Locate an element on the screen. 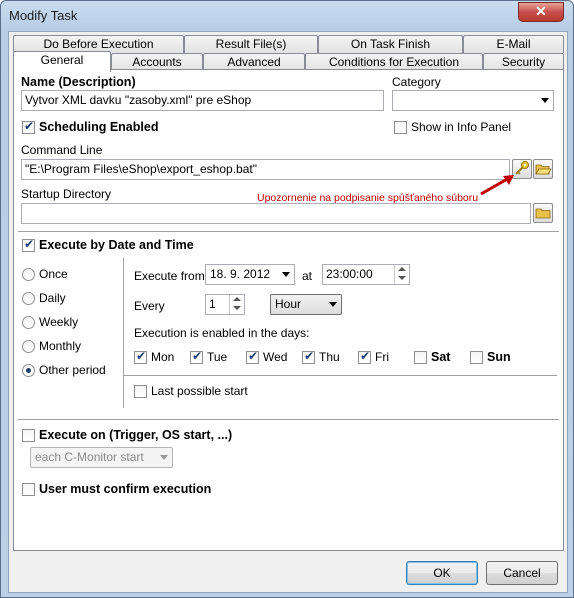  close-button: ✕ is located at coordinates (541, 12).